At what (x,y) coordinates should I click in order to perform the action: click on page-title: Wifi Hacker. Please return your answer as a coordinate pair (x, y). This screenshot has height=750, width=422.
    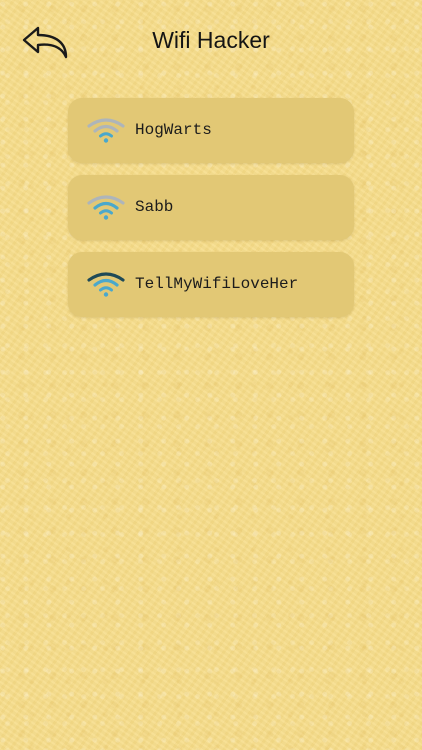
    Looking at the image, I should click on (211, 40).